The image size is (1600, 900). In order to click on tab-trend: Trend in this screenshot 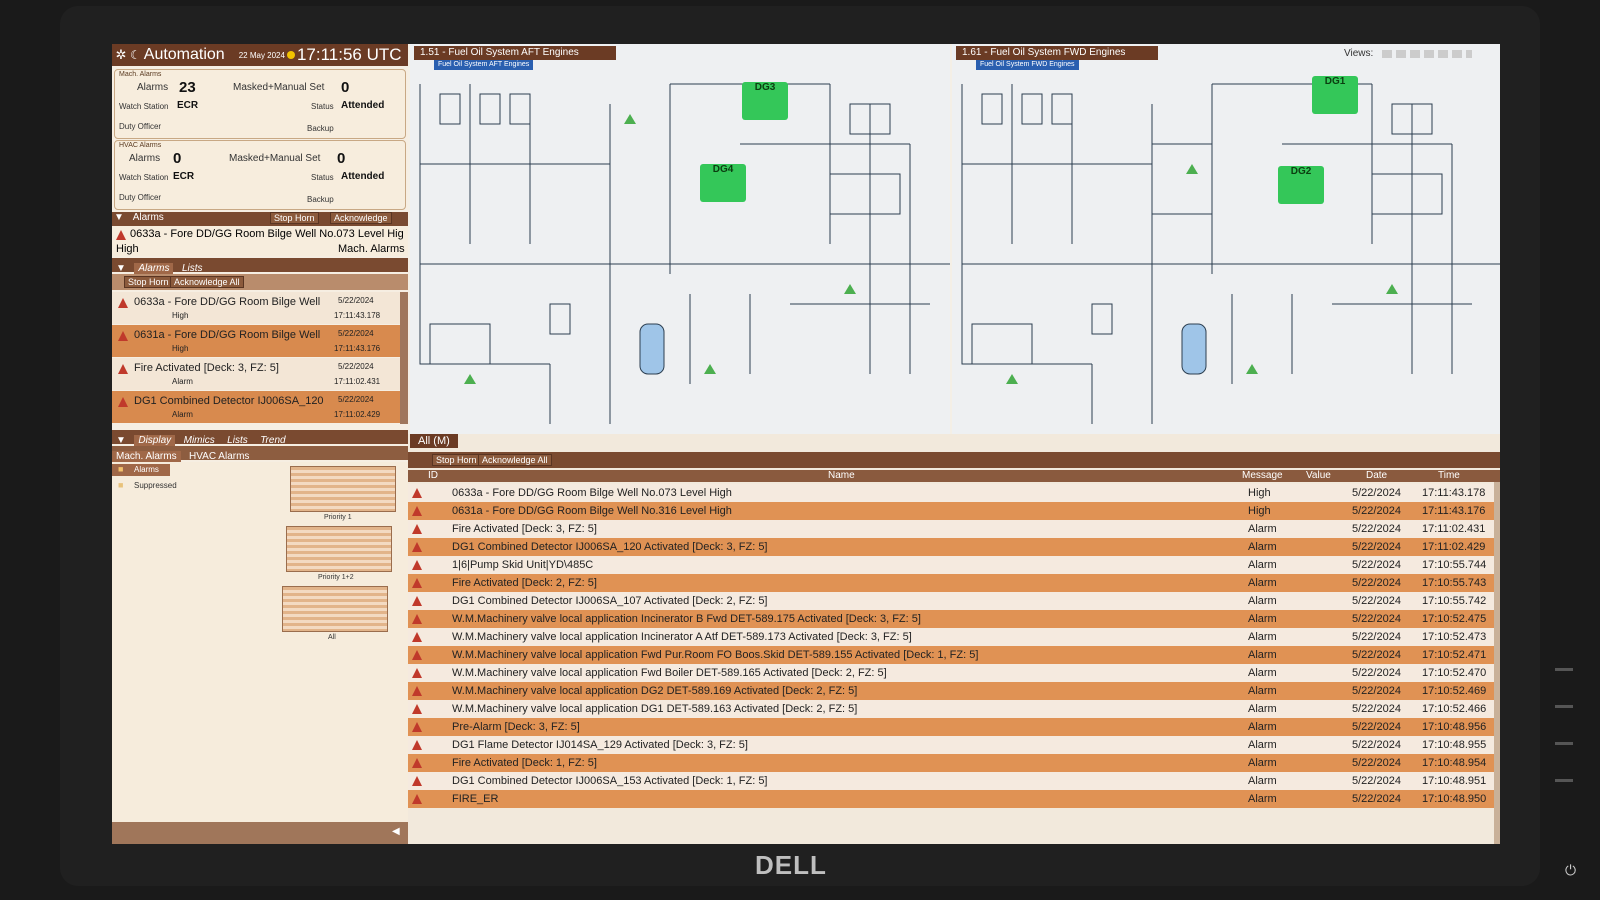, I will do `click(272, 440)`.